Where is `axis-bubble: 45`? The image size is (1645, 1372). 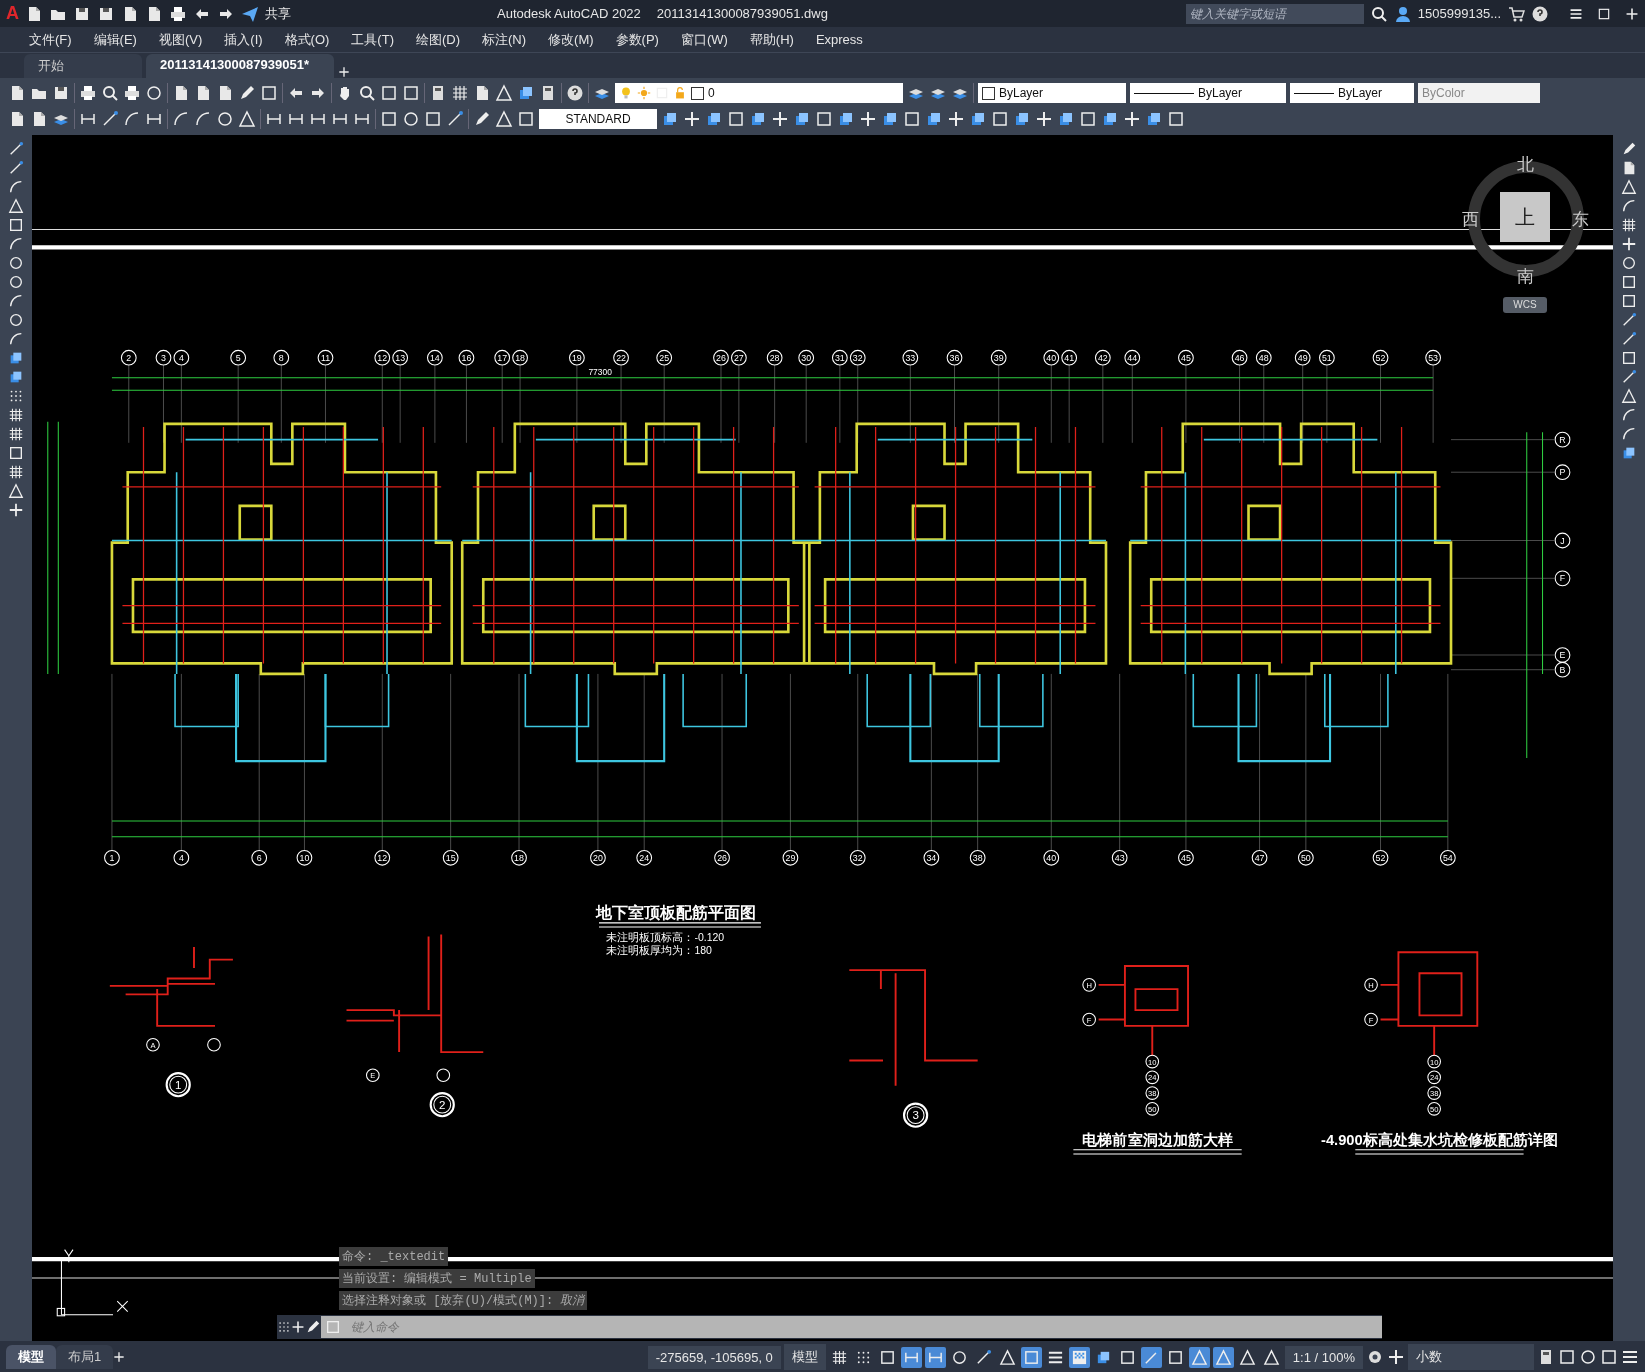 axis-bubble: 45 is located at coordinates (1186, 857).